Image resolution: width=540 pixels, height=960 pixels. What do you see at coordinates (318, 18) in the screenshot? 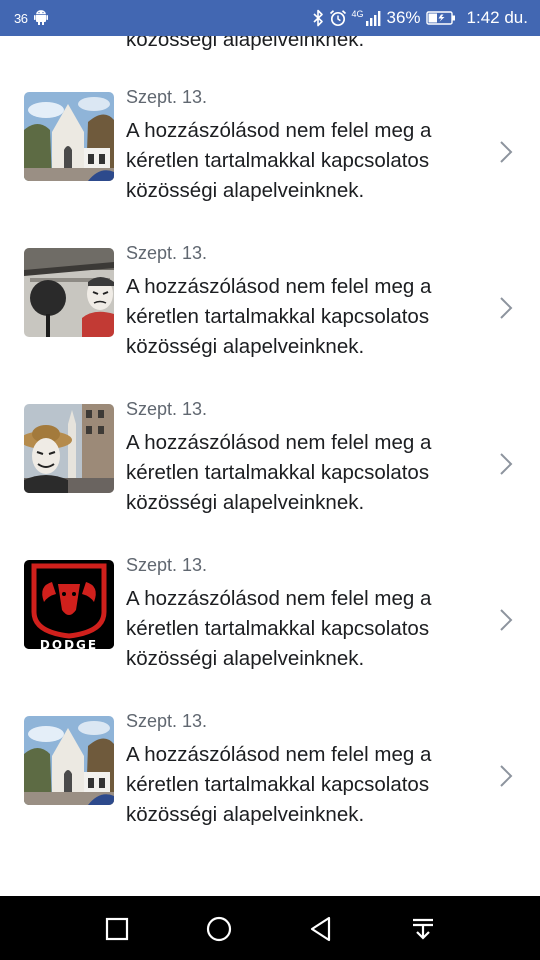
I see `bluetooth-icon` at bounding box center [318, 18].